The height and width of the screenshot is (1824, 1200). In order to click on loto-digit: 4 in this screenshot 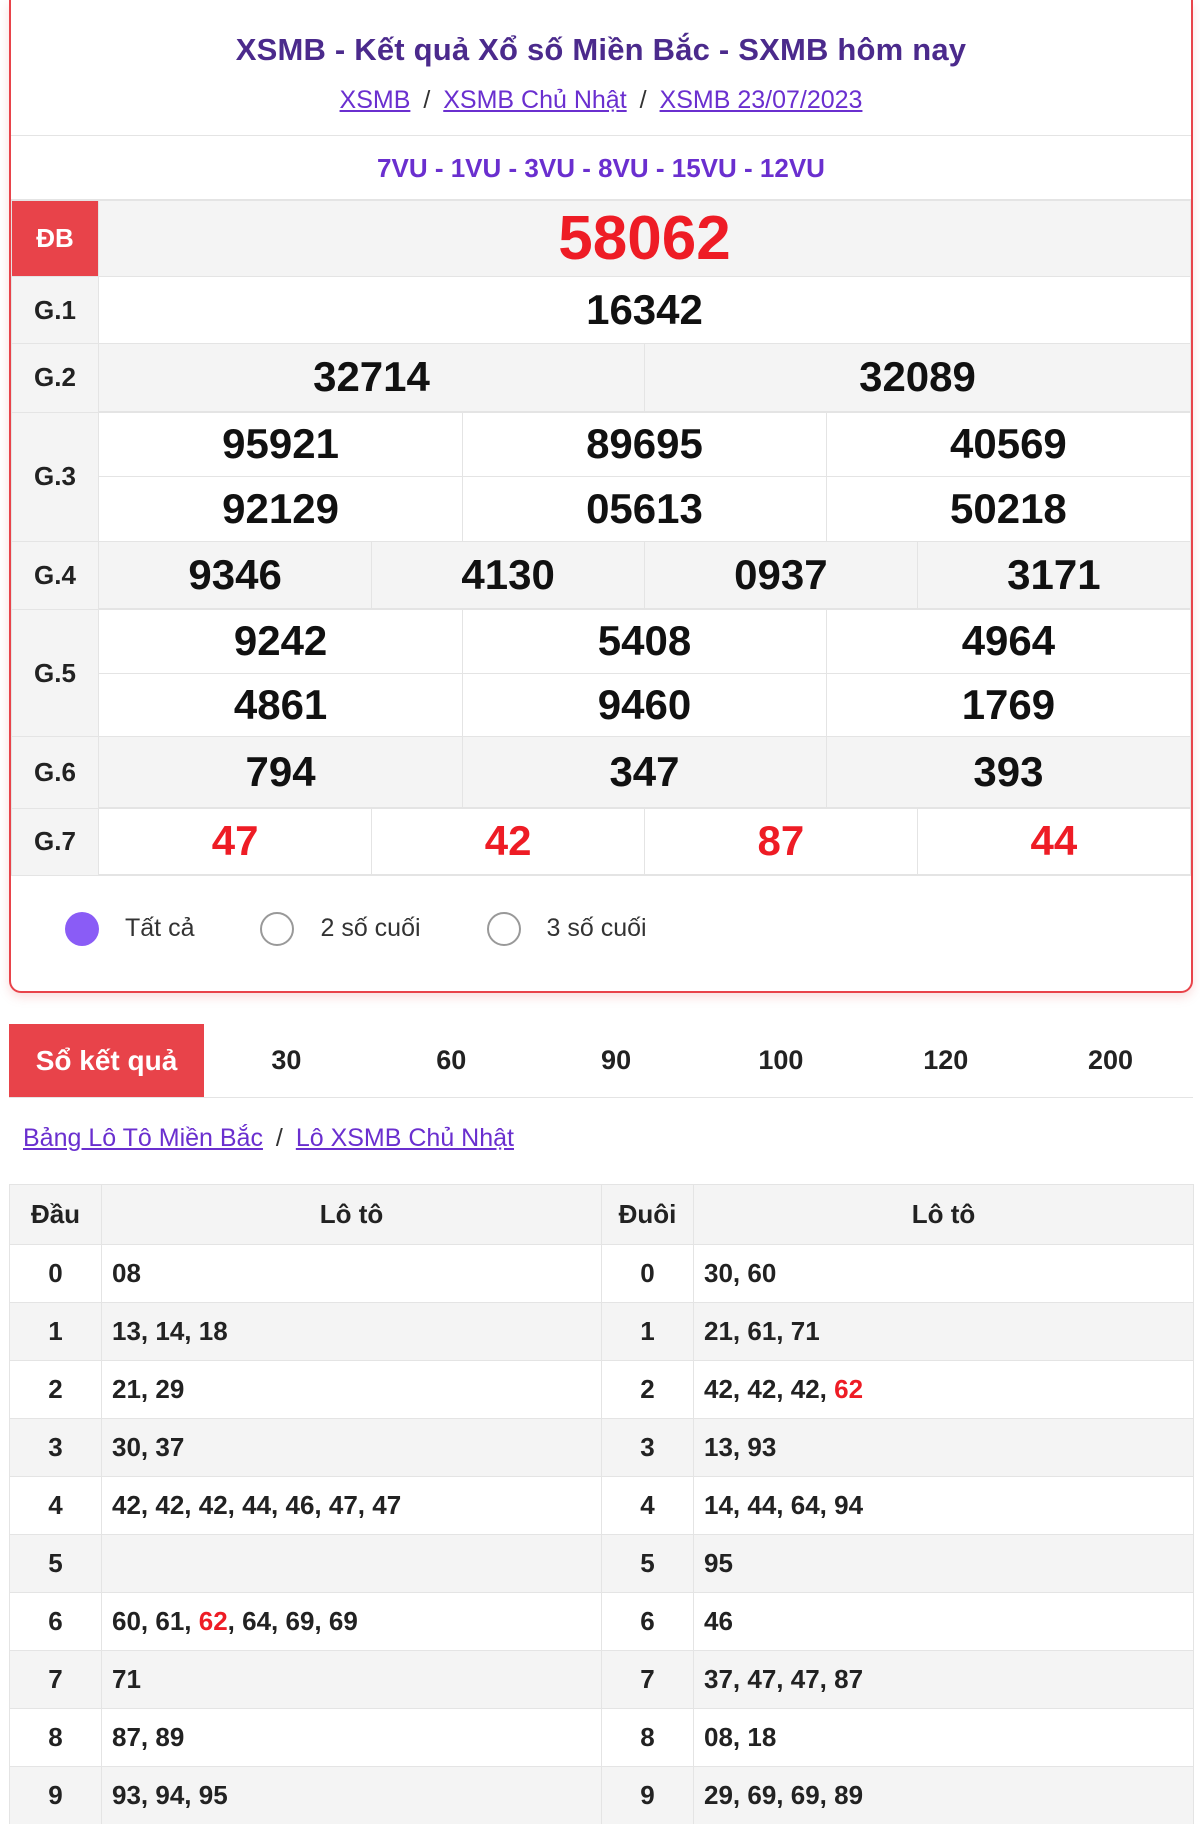, I will do `click(55, 1505)`.